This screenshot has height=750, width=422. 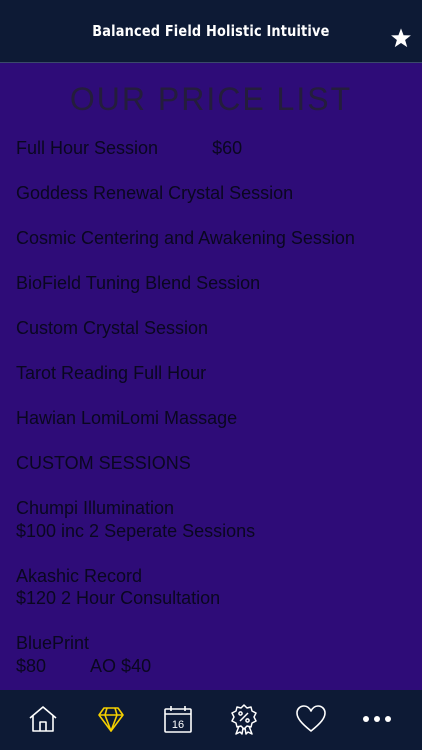 What do you see at coordinates (178, 725) in the screenshot?
I see `calendar-day-label: 16` at bounding box center [178, 725].